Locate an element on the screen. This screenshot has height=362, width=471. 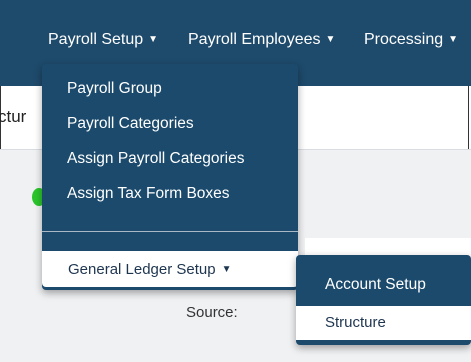
nav-payroll-setup: Payroll Setup ▼ is located at coordinates (103, 40).